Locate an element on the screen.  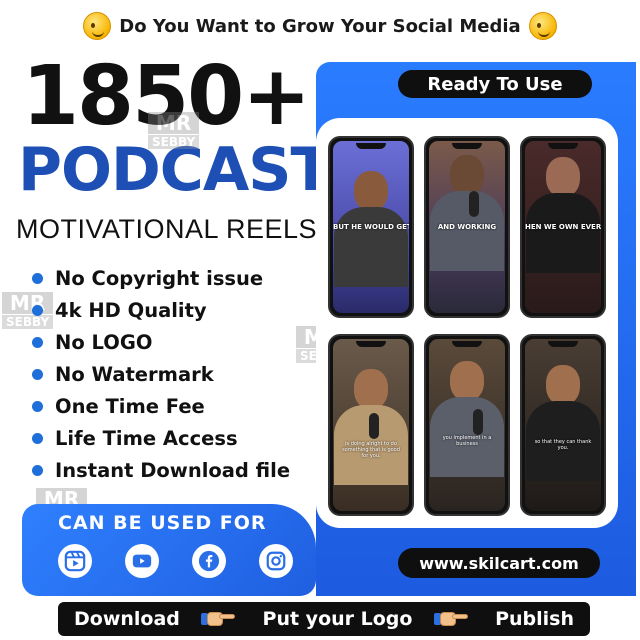
reel-preview: HEN WE OWN EVERY HOUS is located at coordinates (563, 227).